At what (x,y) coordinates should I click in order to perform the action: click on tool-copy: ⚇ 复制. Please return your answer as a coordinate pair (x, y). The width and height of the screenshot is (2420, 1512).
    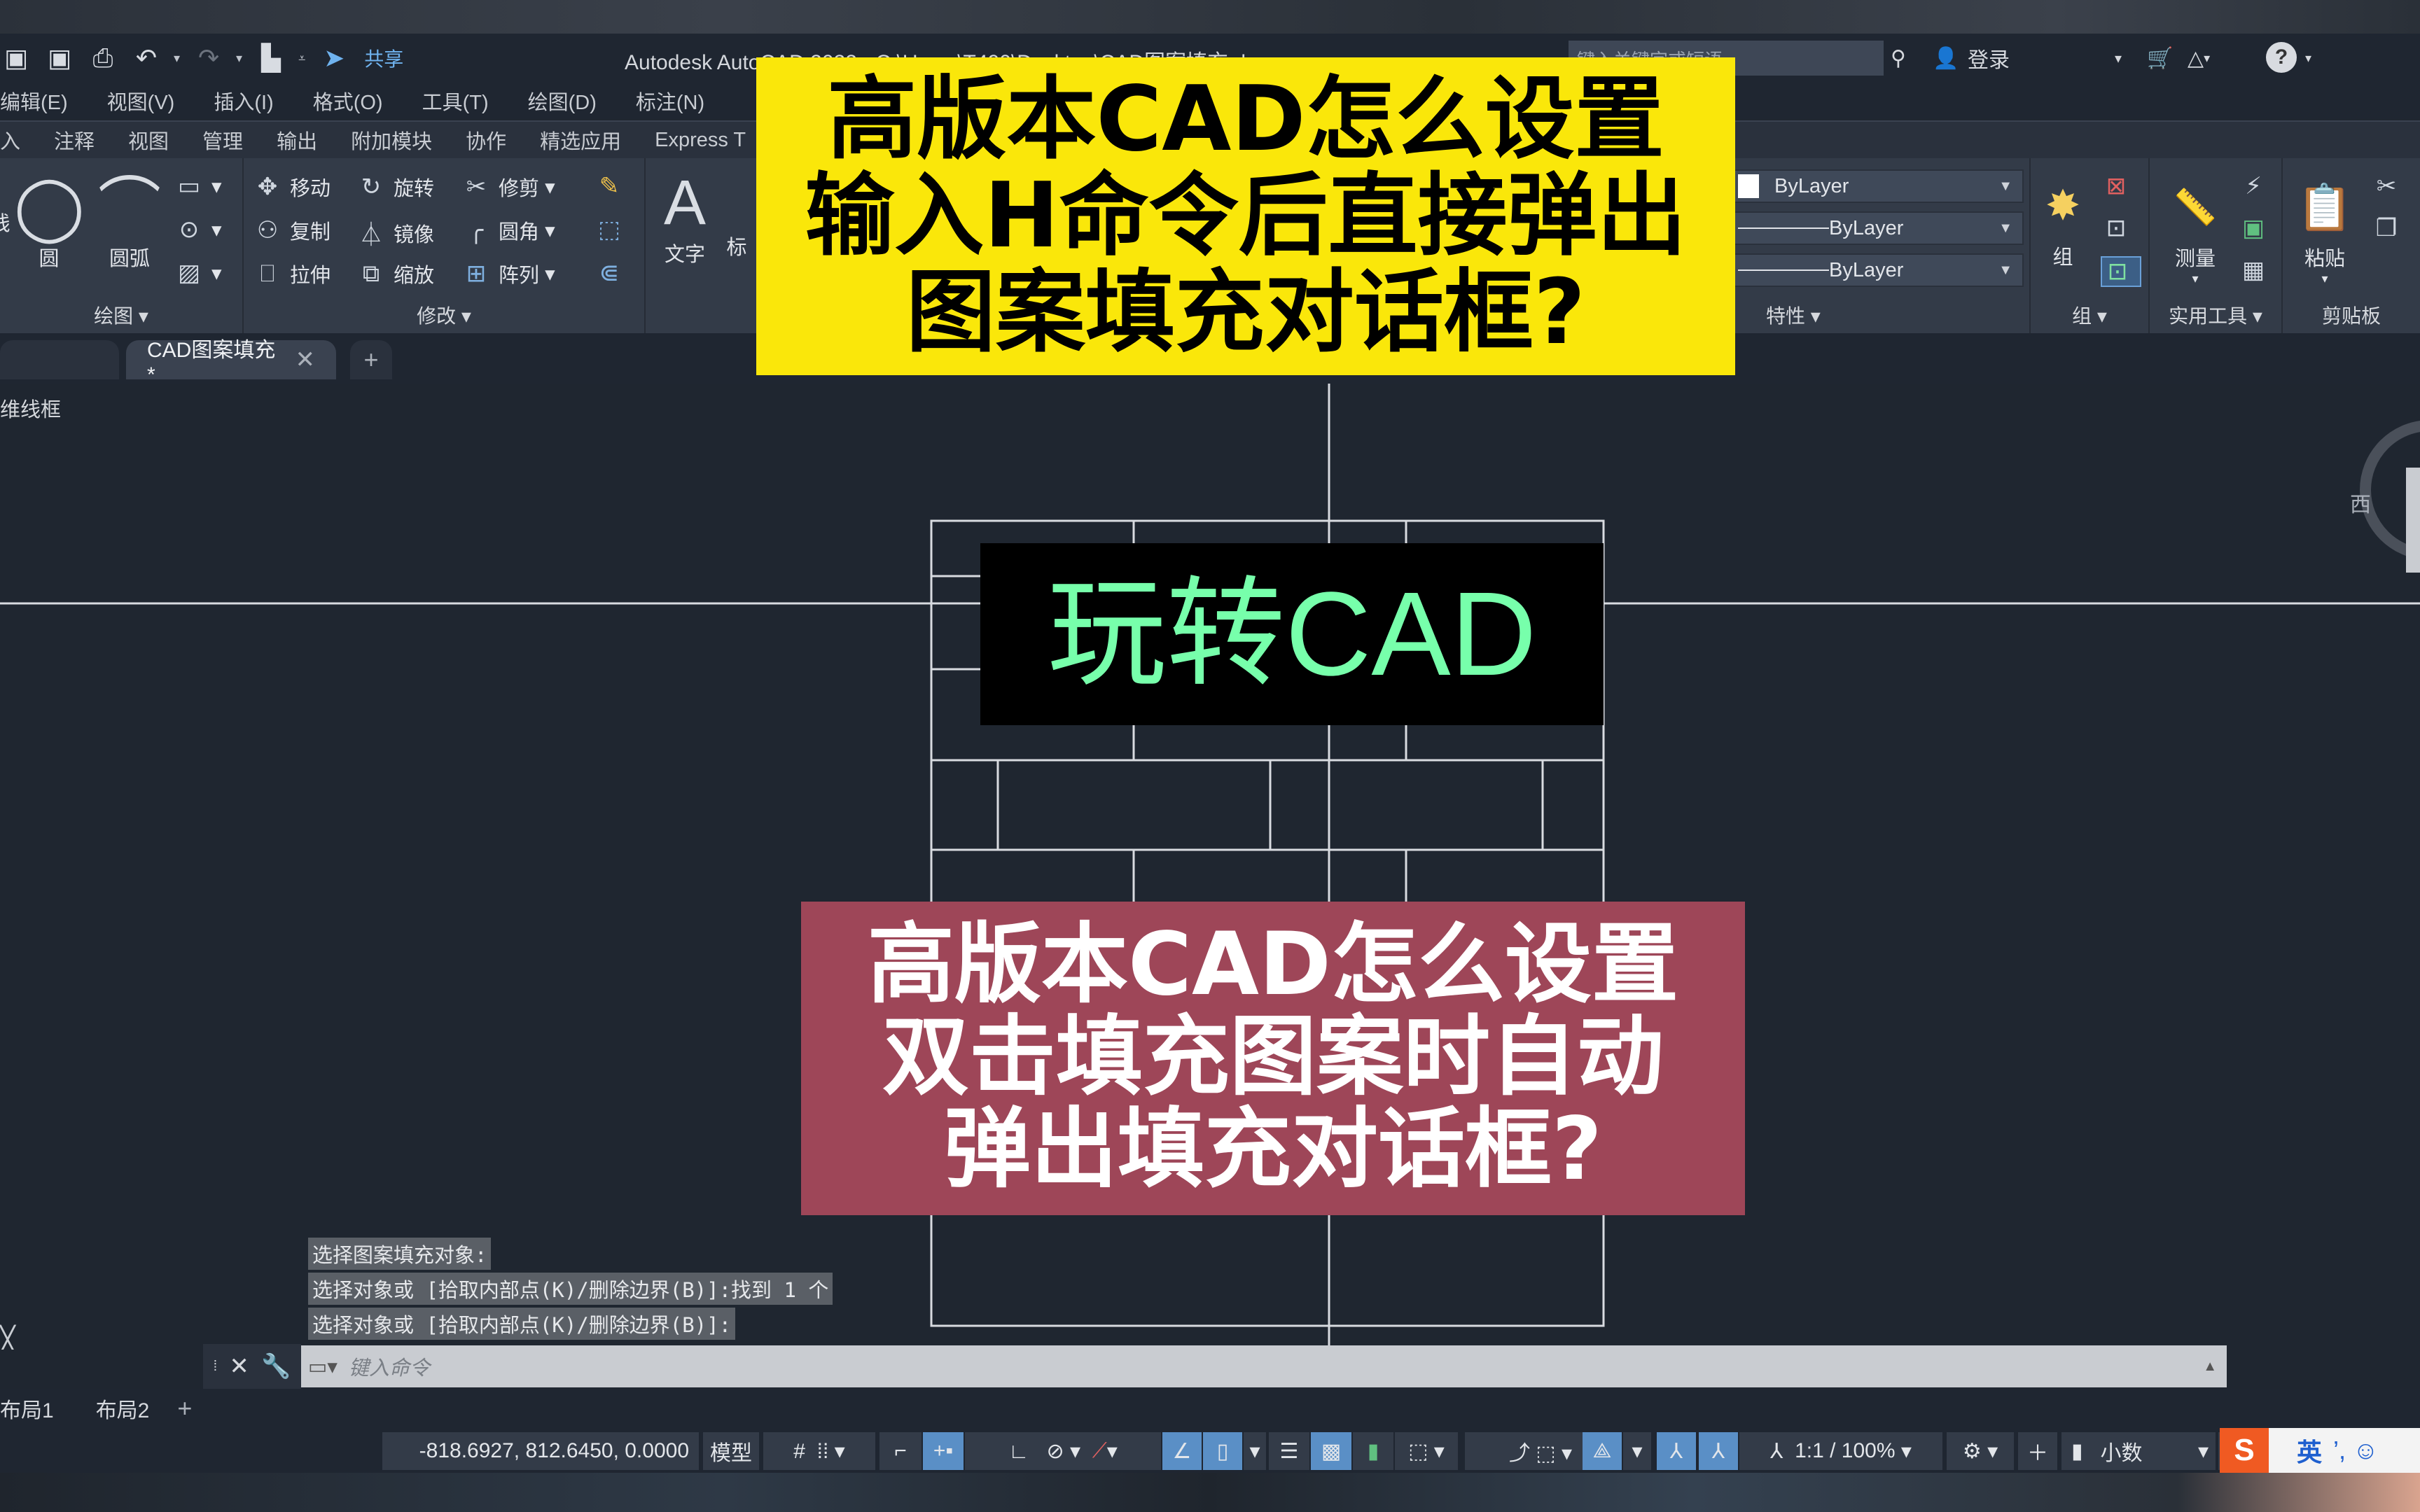
    Looking at the image, I should click on (291, 230).